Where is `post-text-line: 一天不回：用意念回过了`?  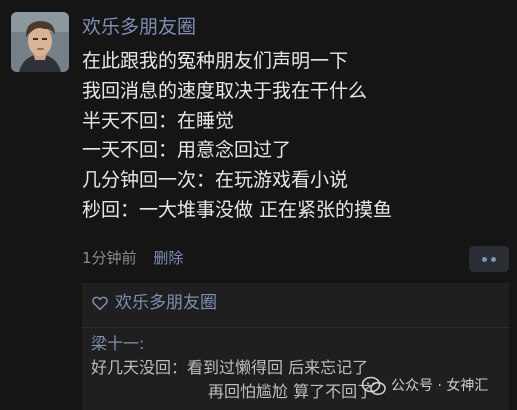 post-text-line: 一天不回：用意念回过了 is located at coordinates (187, 150).